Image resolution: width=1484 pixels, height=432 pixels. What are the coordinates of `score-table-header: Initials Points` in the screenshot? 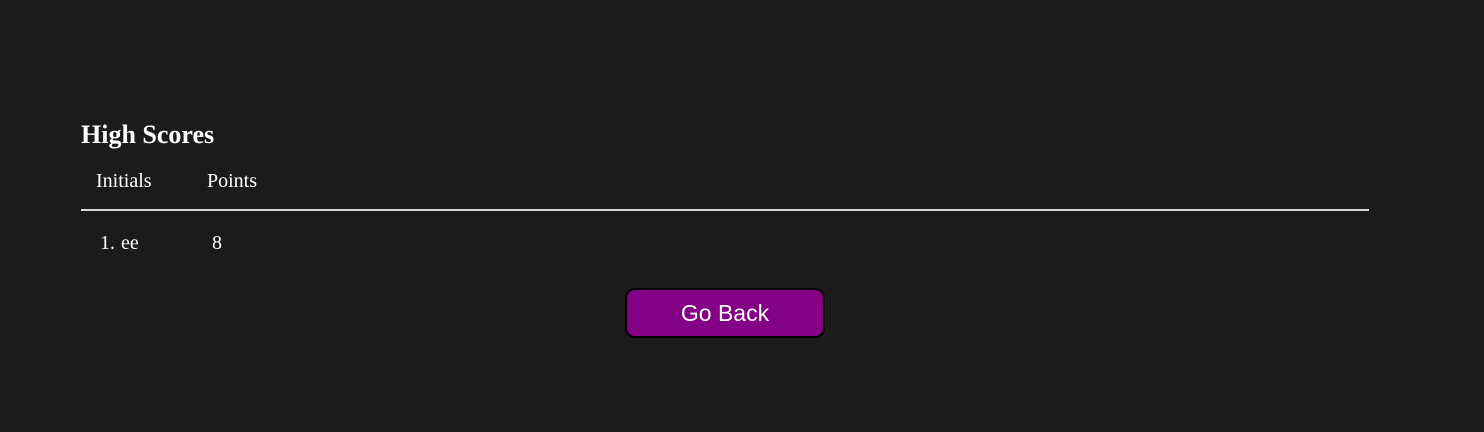 It's located at (725, 190).